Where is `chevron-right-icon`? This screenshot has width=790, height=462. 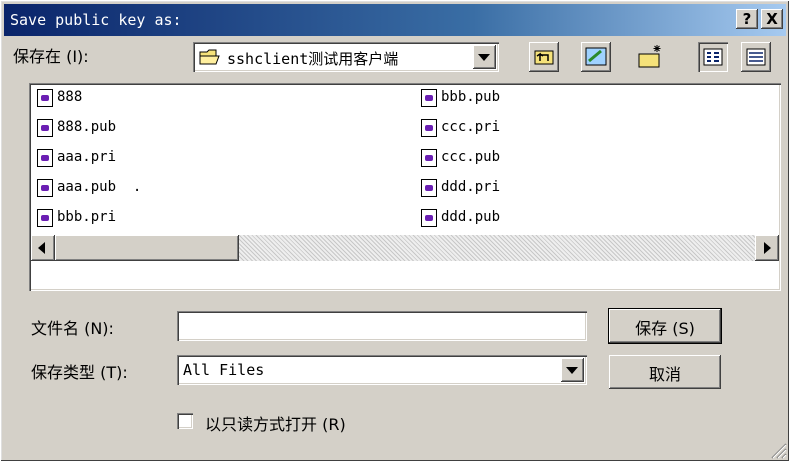
chevron-right-icon is located at coordinates (767, 248).